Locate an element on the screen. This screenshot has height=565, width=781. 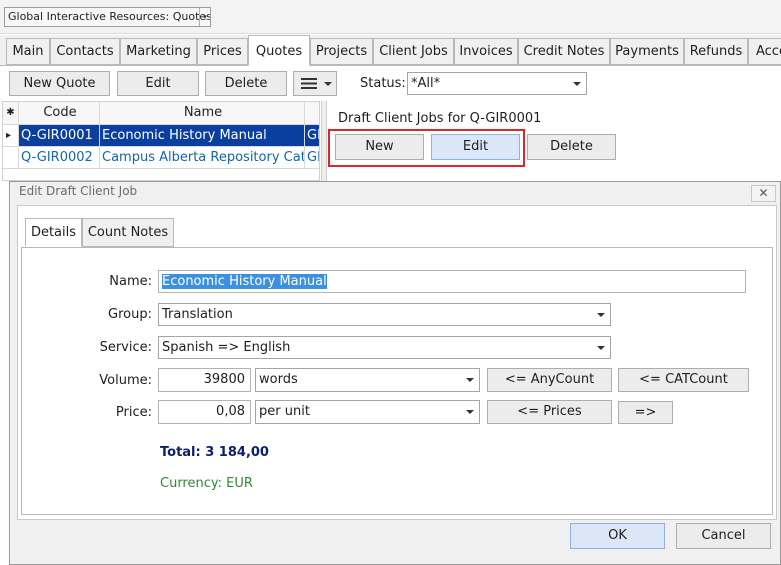
tab-credit-notes: Credit Notes is located at coordinates (564, 51).